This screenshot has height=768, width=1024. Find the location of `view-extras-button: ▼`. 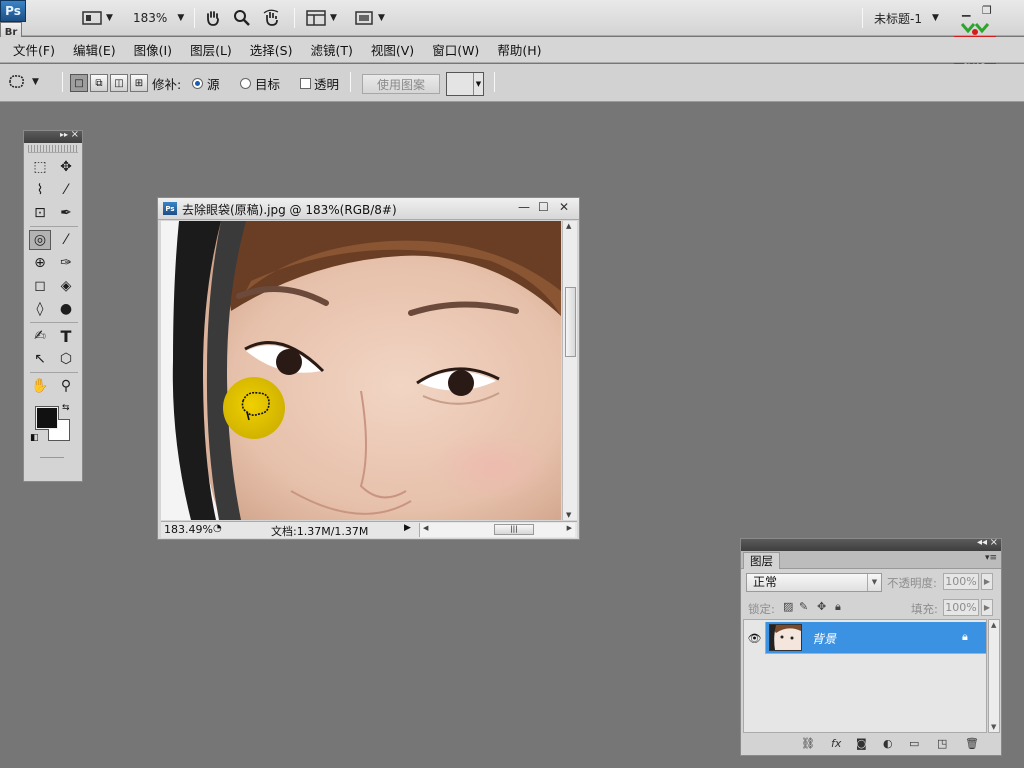

view-extras-button: ▼ is located at coordinates (97, 18).